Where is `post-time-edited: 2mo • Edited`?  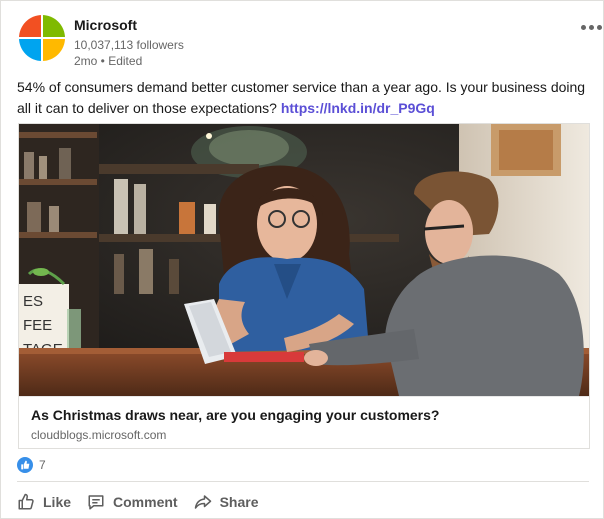 post-time-edited: 2mo • Edited is located at coordinates (108, 61).